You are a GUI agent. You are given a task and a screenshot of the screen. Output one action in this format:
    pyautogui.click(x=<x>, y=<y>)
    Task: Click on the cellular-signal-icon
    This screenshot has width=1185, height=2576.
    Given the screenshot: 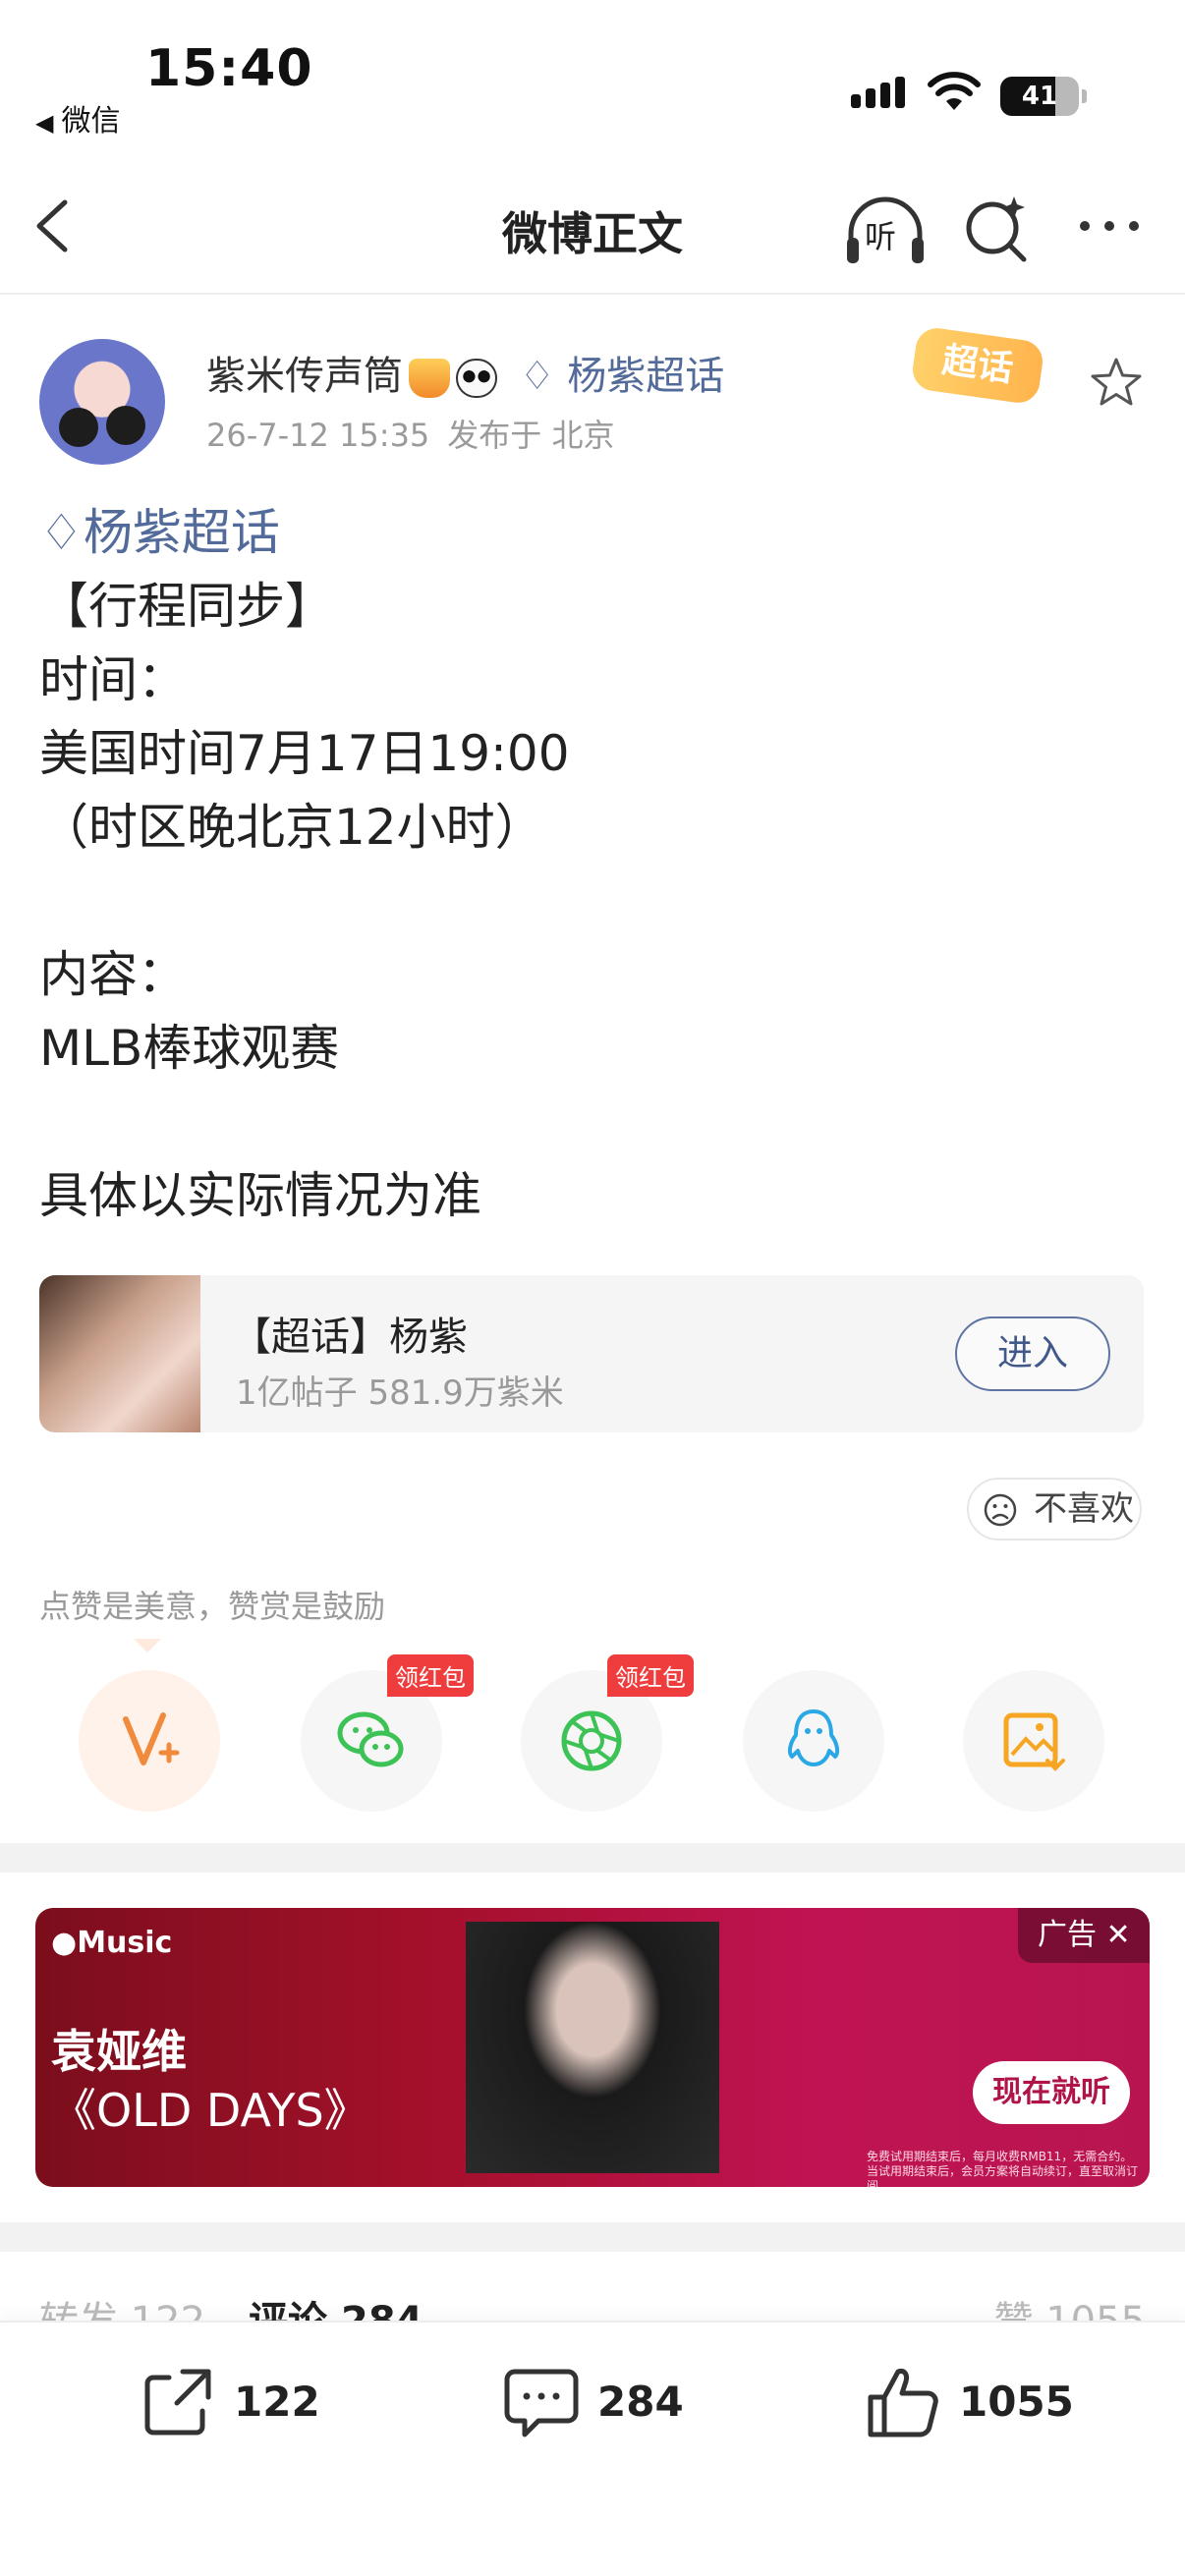 What is the action you would take?
    pyautogui.click(x=881, y=92)
    